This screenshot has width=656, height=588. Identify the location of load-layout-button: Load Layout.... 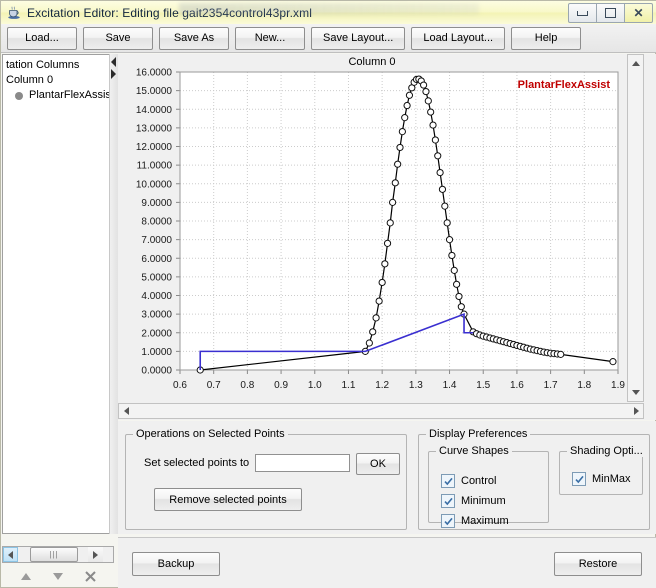
(458, 38).